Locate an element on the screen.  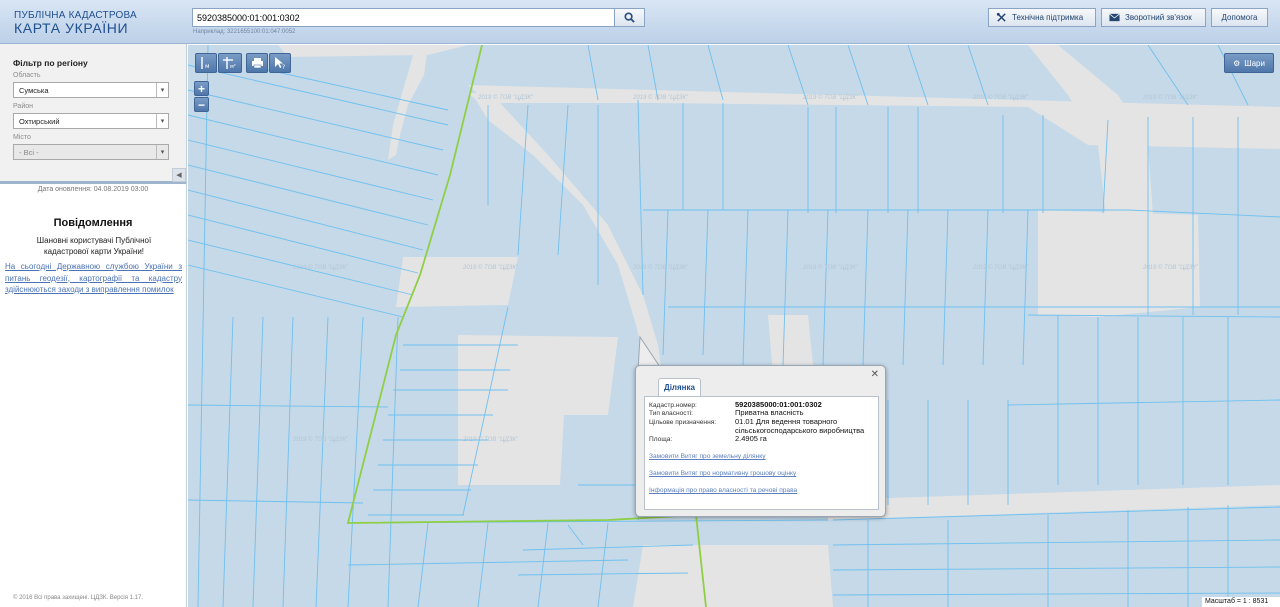
plus-icon: + is located at coordinates (201, 88).